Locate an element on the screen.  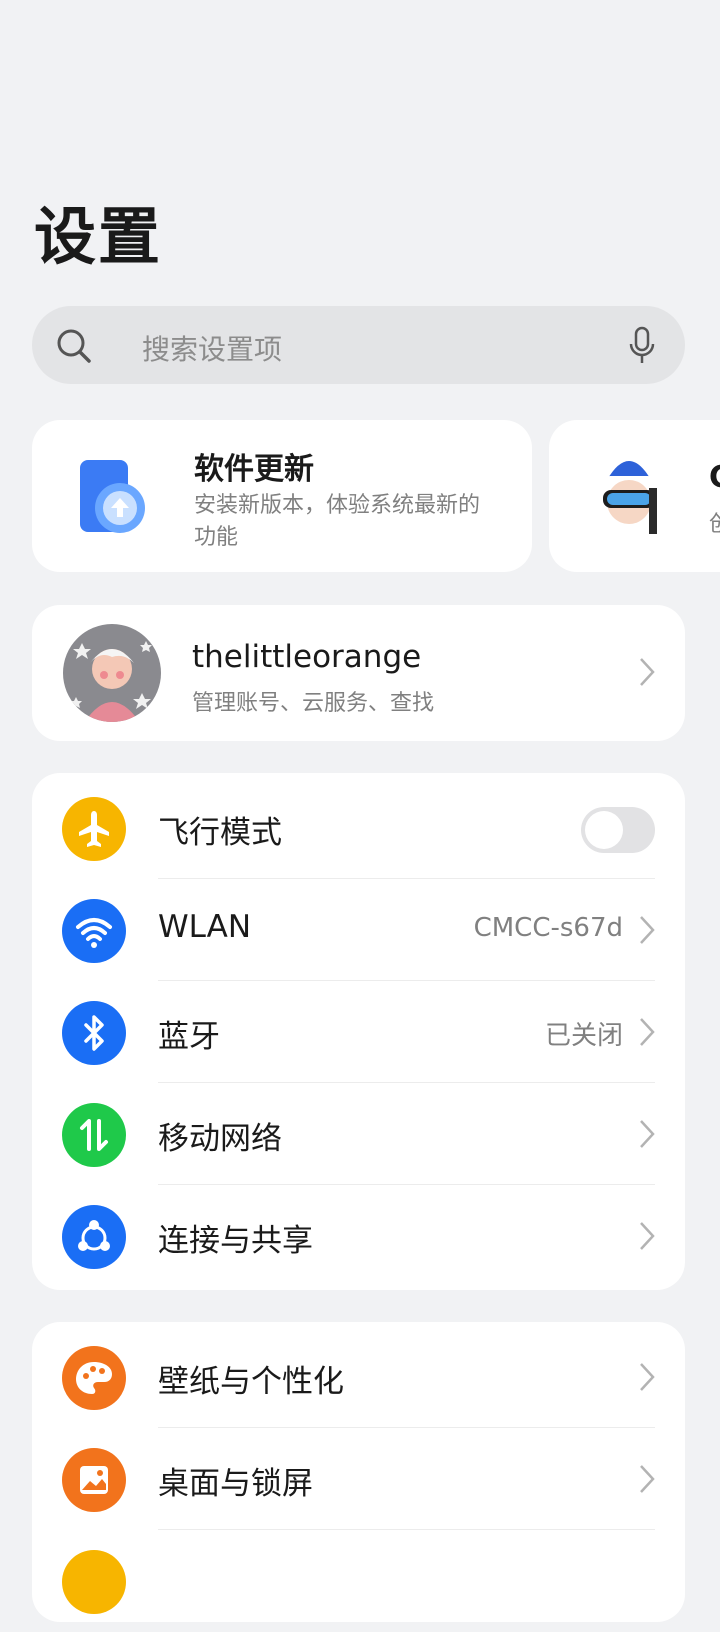
home-lock-screen-label: 桌面与锁屏 is located at coordinates (235, 1484).